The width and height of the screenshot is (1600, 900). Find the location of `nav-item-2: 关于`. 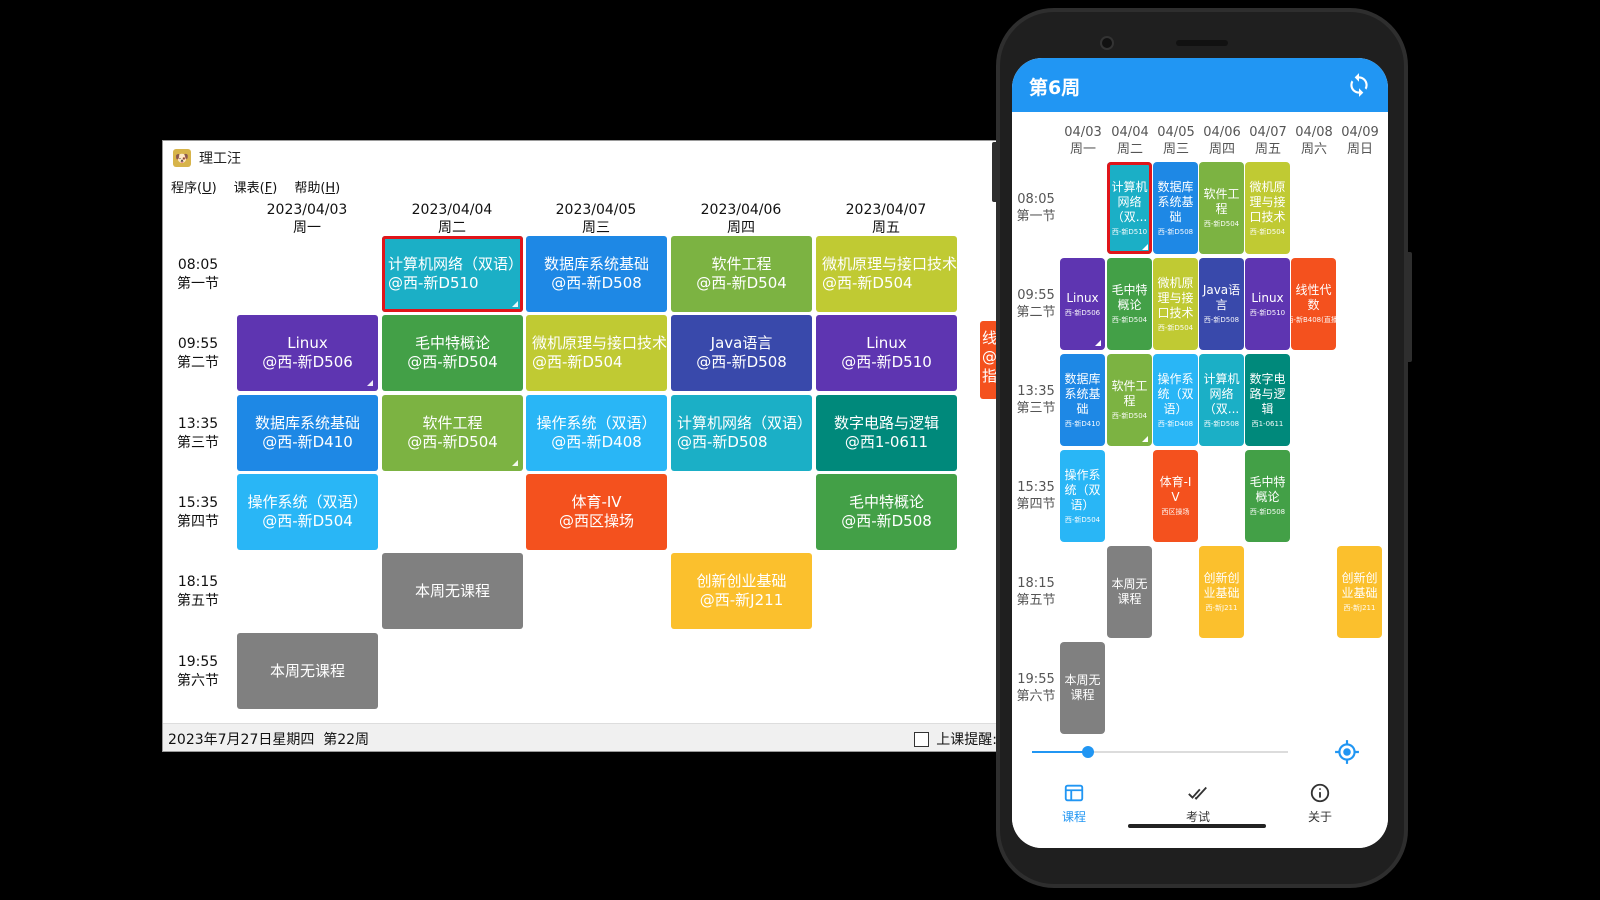

nav-item-2: 关于 is located at coordinates (1320, 803).